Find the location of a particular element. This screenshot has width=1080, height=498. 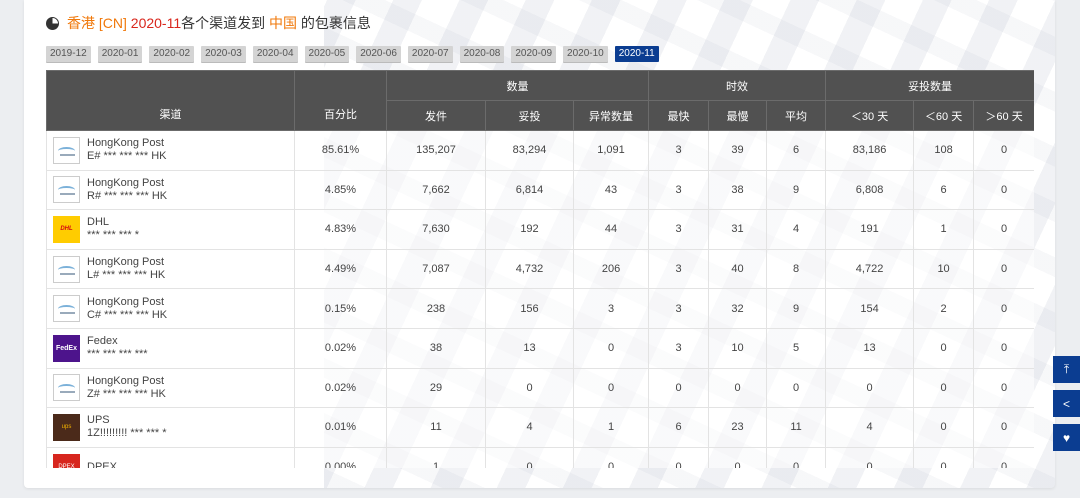

channel-text: UPS 1Z!!!!!!!!! *** *** * is located at coordinates (126, 427).